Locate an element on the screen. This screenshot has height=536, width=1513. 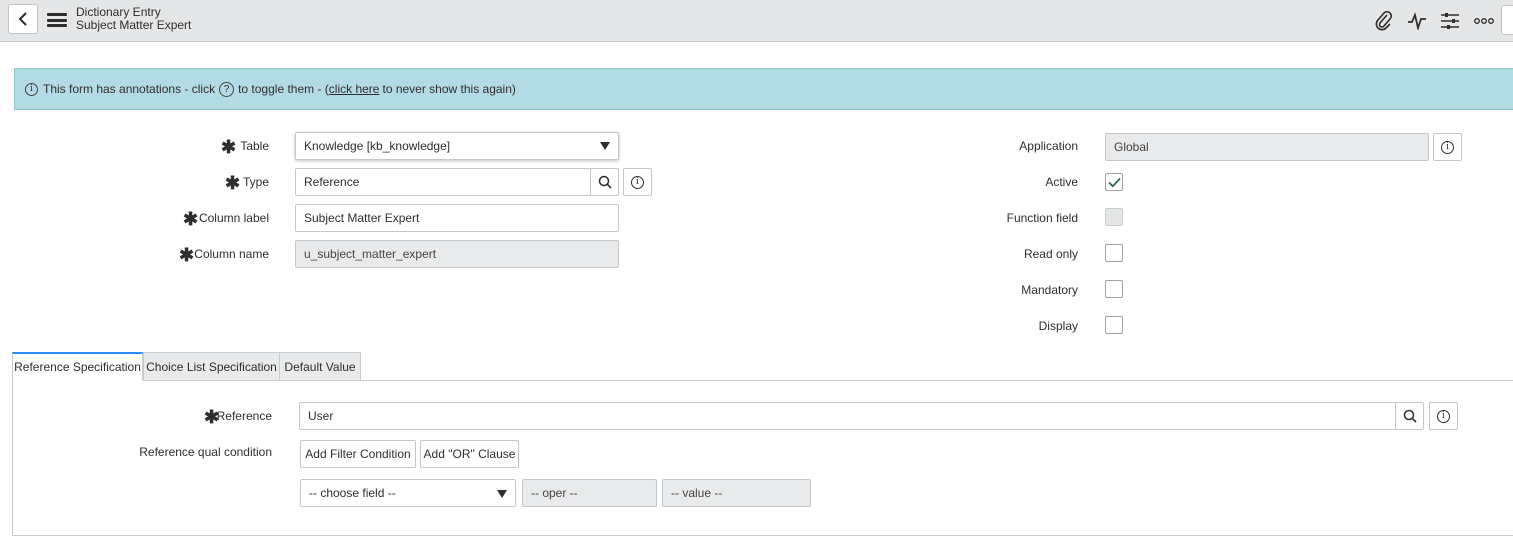
column-label-value: Subject Matter Expert is located at coordinates (362, 218).